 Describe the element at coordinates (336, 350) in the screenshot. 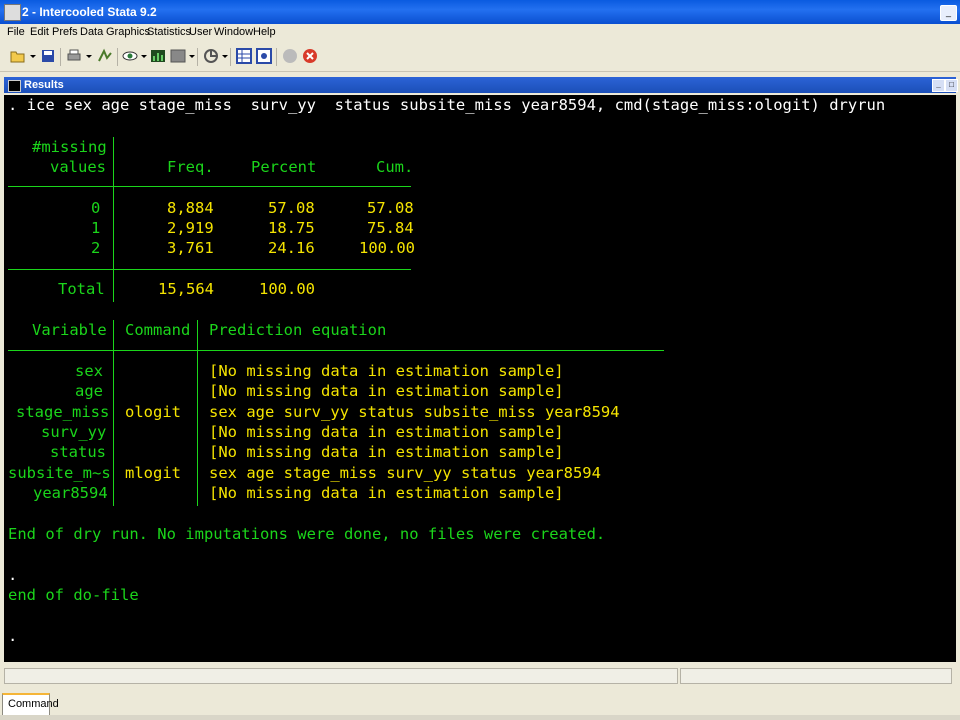

I see `table2-header-rule` at that location.